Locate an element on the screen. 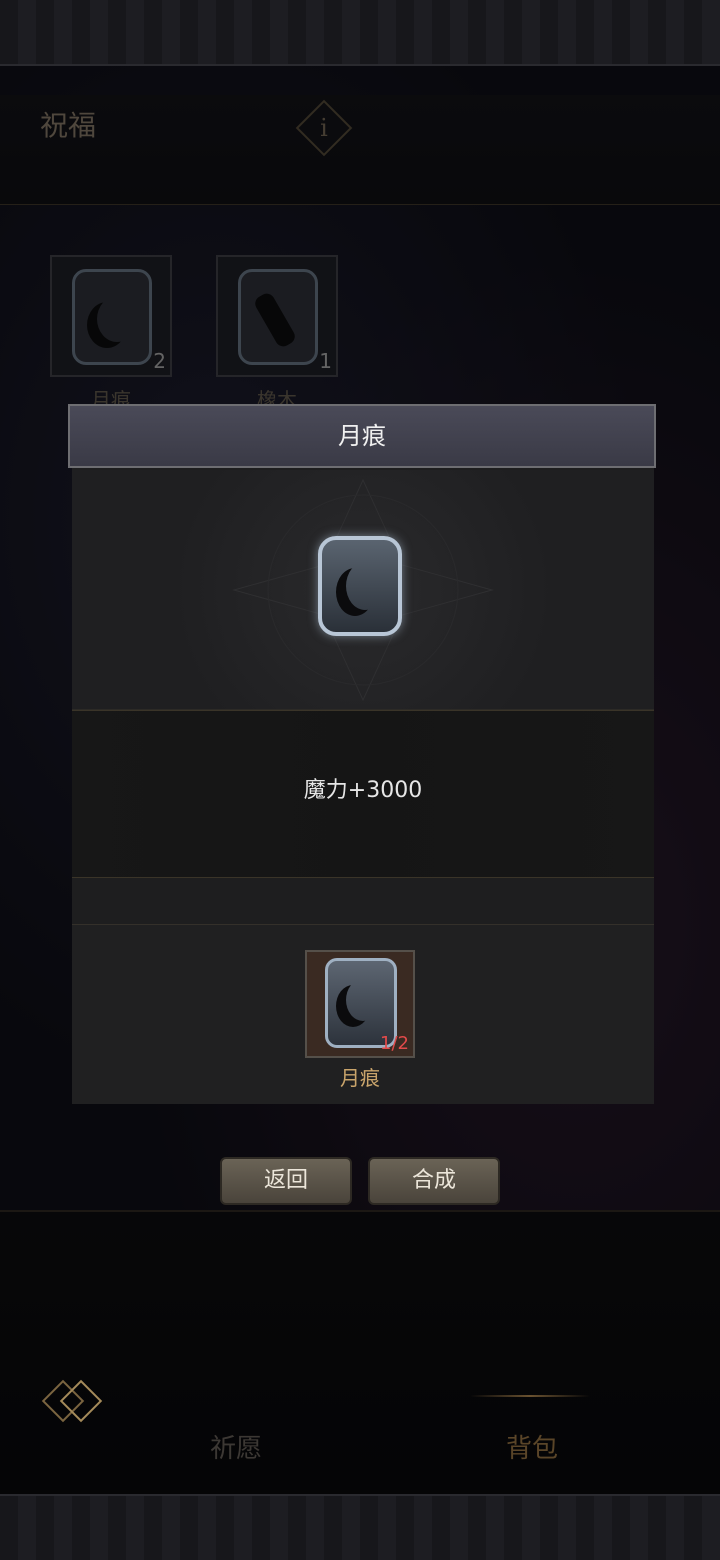 This screenshot has height=1560, width=720. tab-bag: 背包 is located at coordinates (532, 1446).